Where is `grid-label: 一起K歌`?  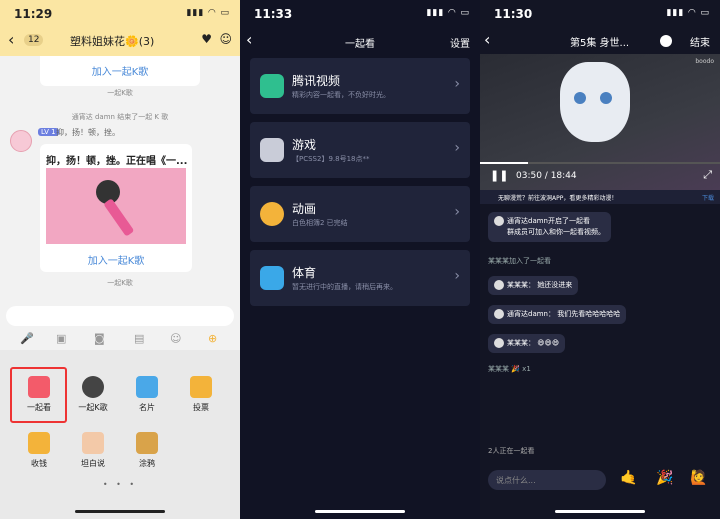
grid-label: 一起K歌 is located at coordinates (93, 407).